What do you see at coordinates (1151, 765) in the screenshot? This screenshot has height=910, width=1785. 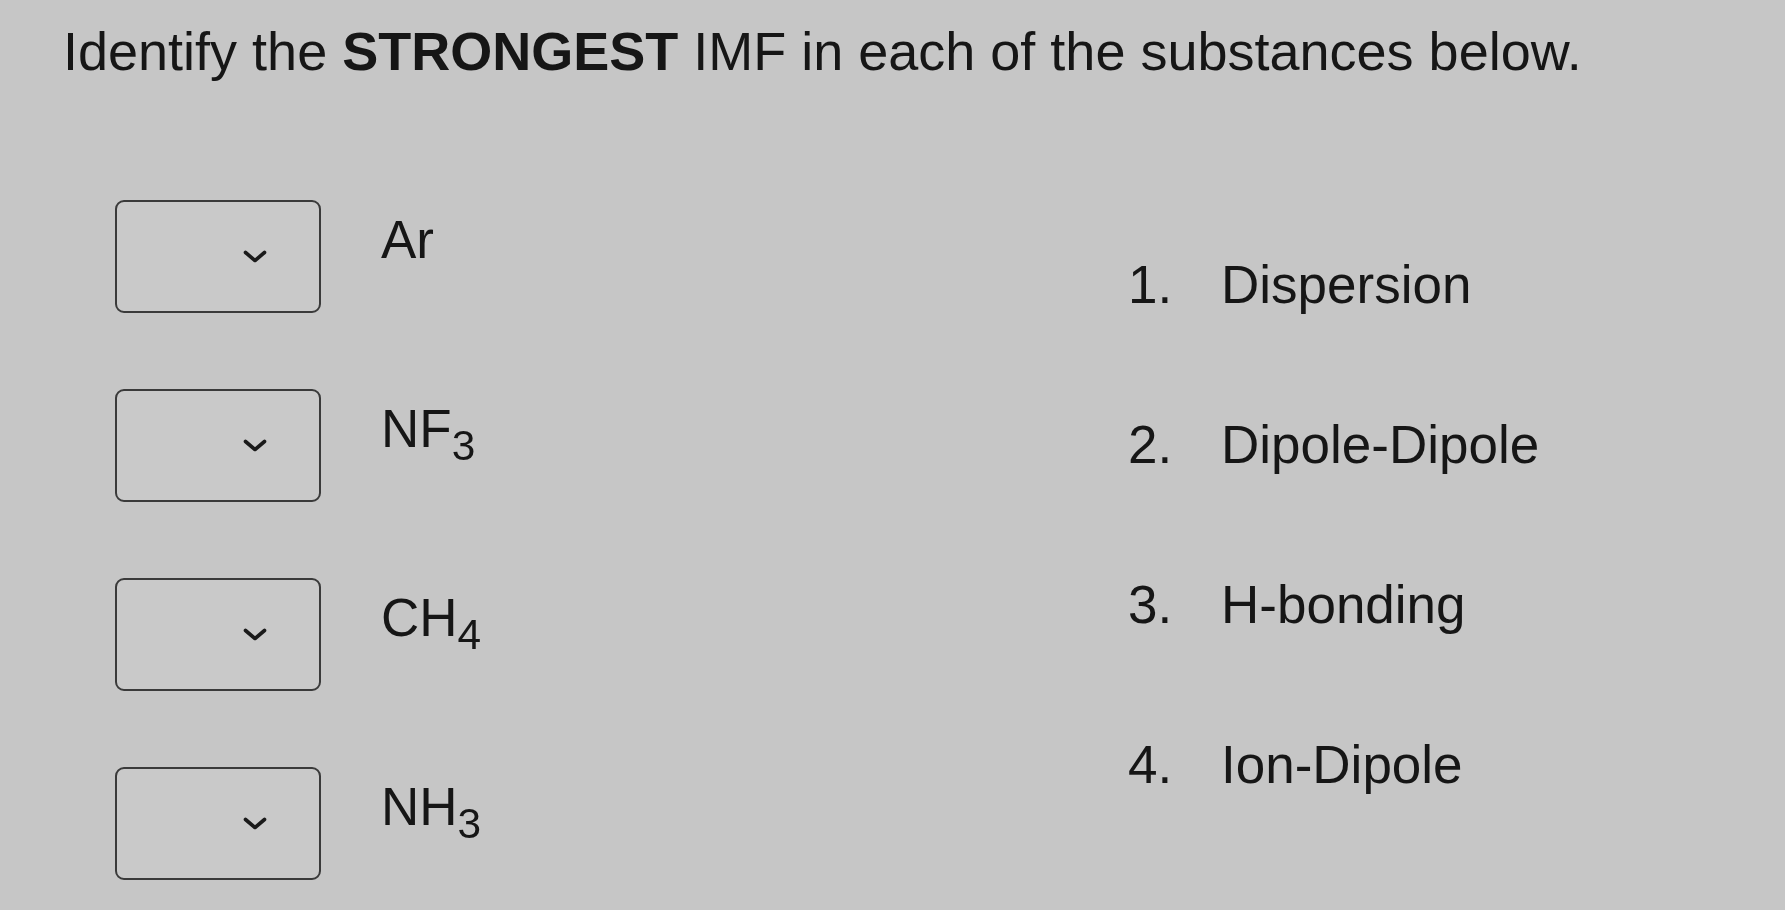 I see `option-number: 4.` at bounding box center [1151, 765].